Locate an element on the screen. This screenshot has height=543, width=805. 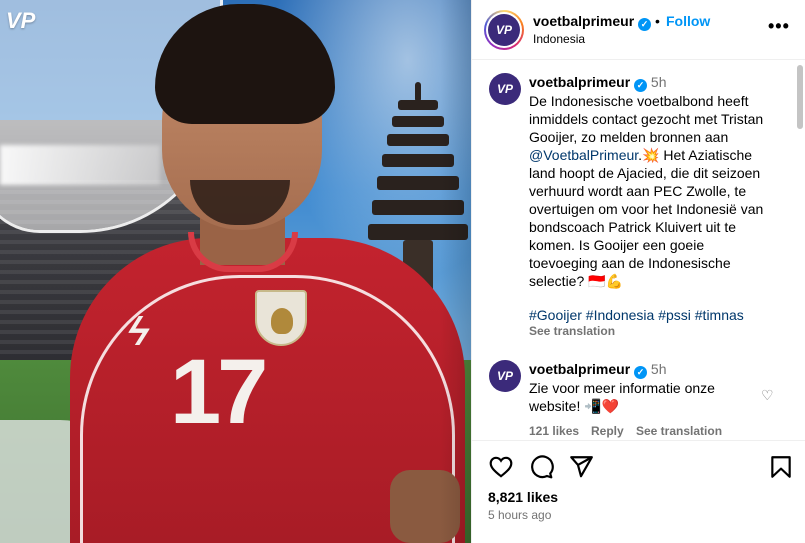
post-actions: 8,821 likes 5 hours ago is located at coordinates (638, 491).